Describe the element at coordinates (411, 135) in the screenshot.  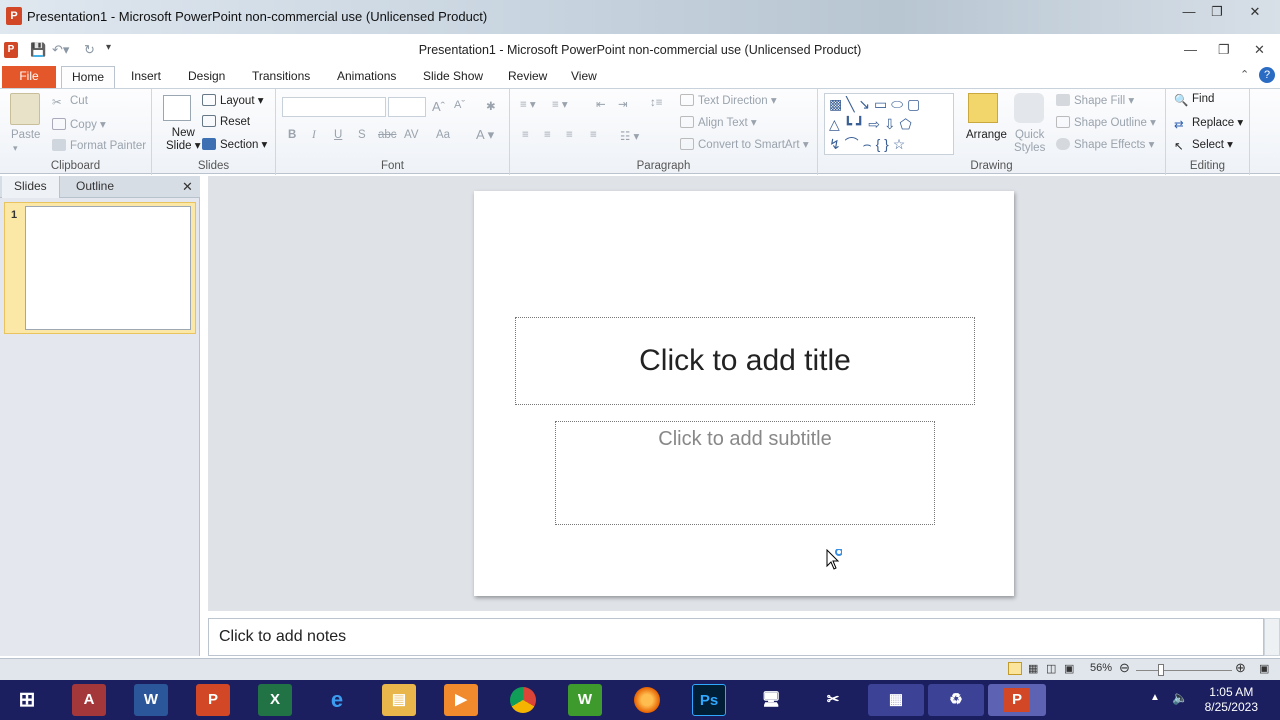
I see `character-spacing-button: AV` at that location.